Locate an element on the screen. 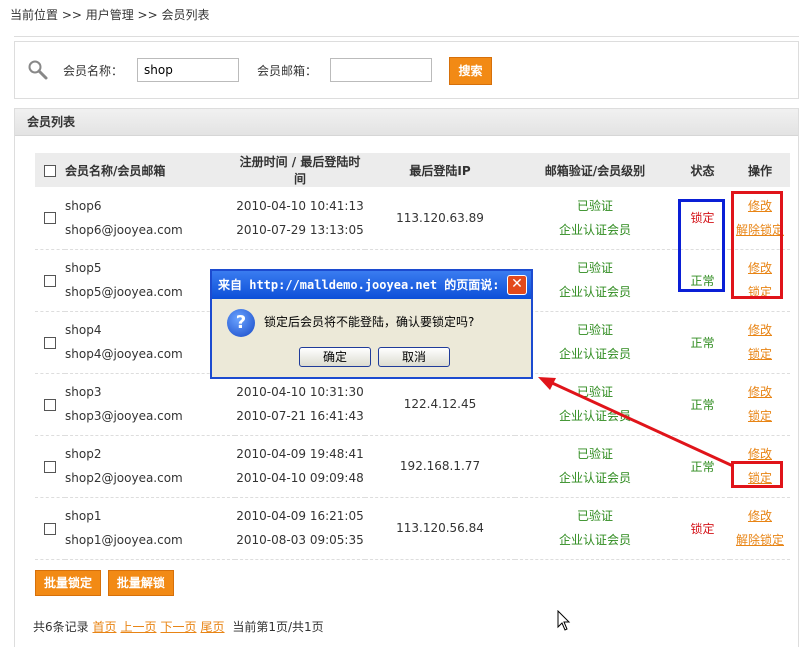  dialog-title: 来自 http://malldemo.jooyea.net 的页面说: is located at coordinates (371, 285).